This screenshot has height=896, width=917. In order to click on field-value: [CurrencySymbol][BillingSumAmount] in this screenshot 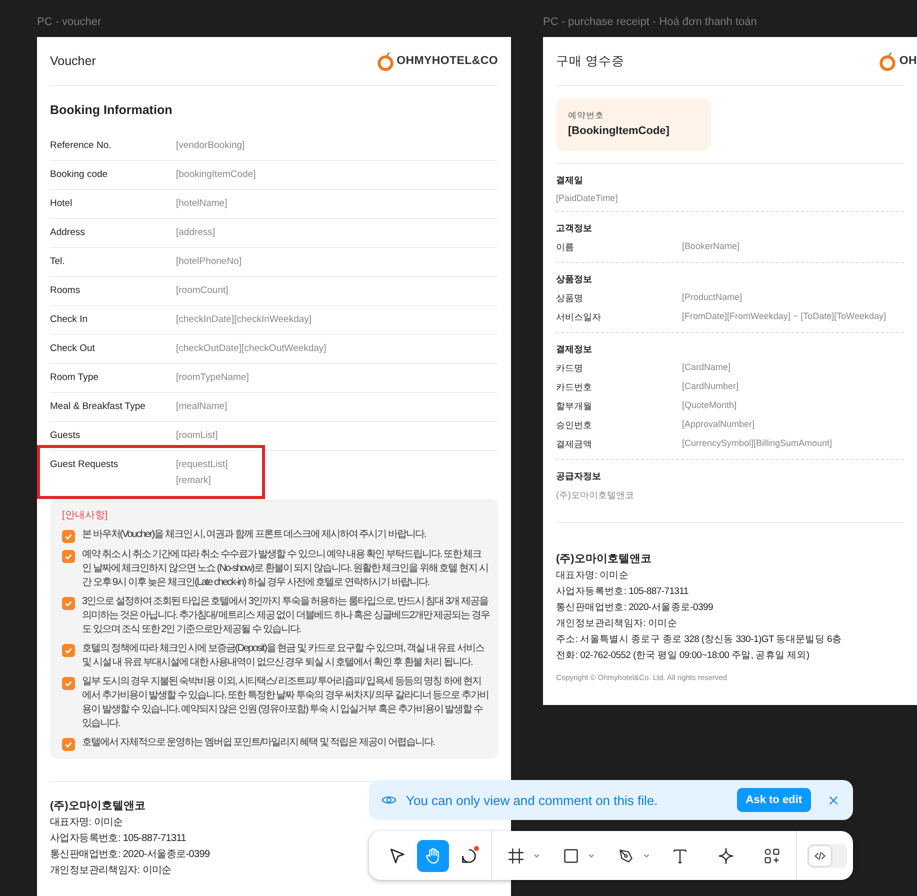, I will do `click(757, 444)`.